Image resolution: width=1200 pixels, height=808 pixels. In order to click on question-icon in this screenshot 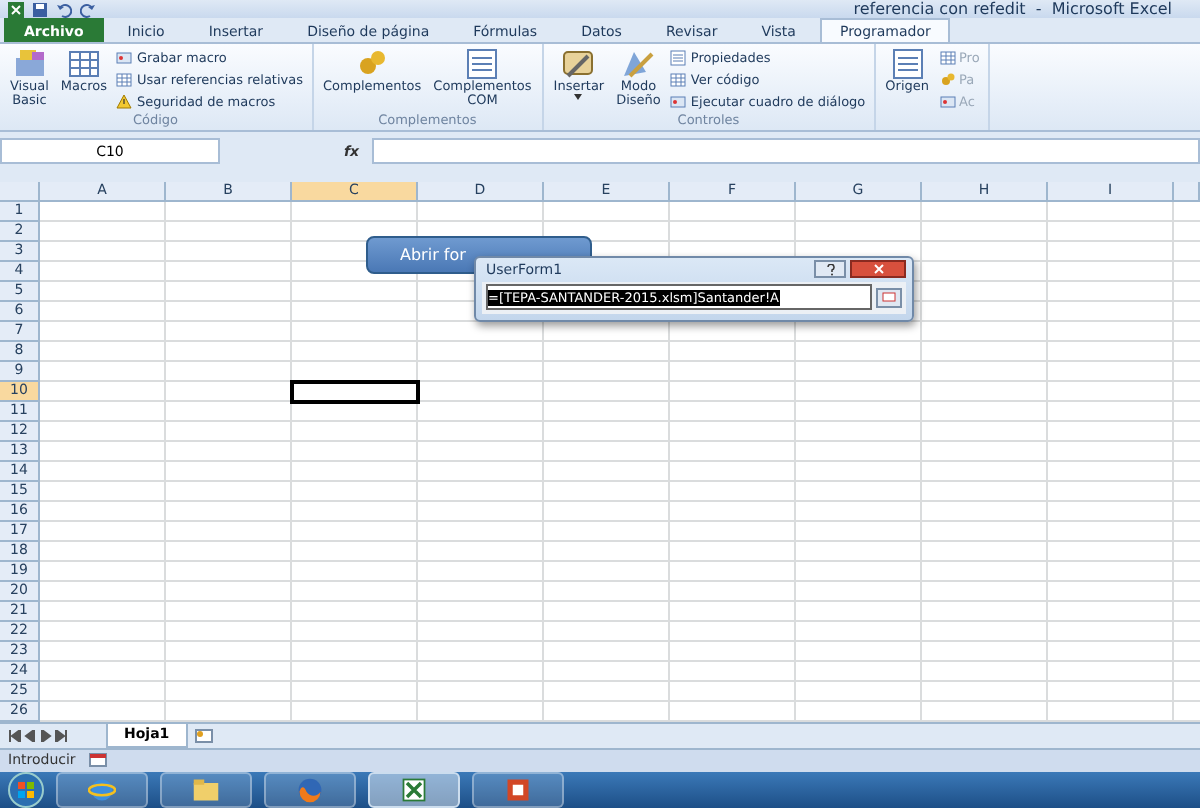, I will do `click(830, 269)`.